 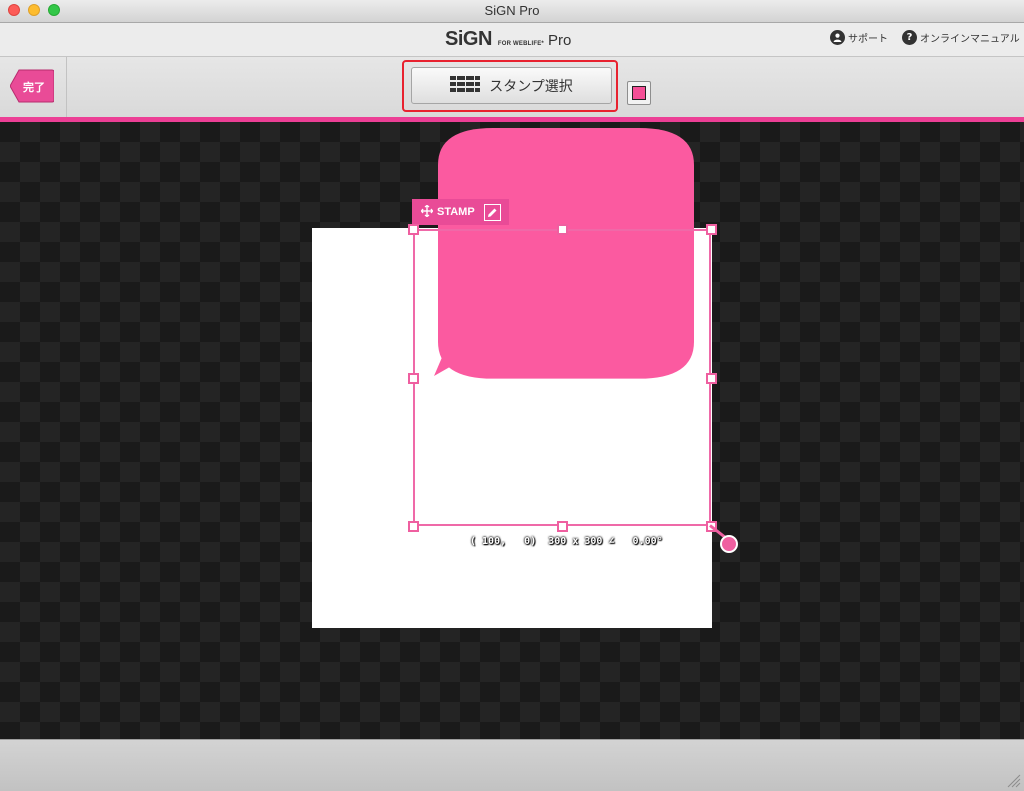 What do you see at coordinates (520, 44) in the screenshot?
I see `logo-sub: FOR WEBLIFE*` at bounding box center [520, 44].